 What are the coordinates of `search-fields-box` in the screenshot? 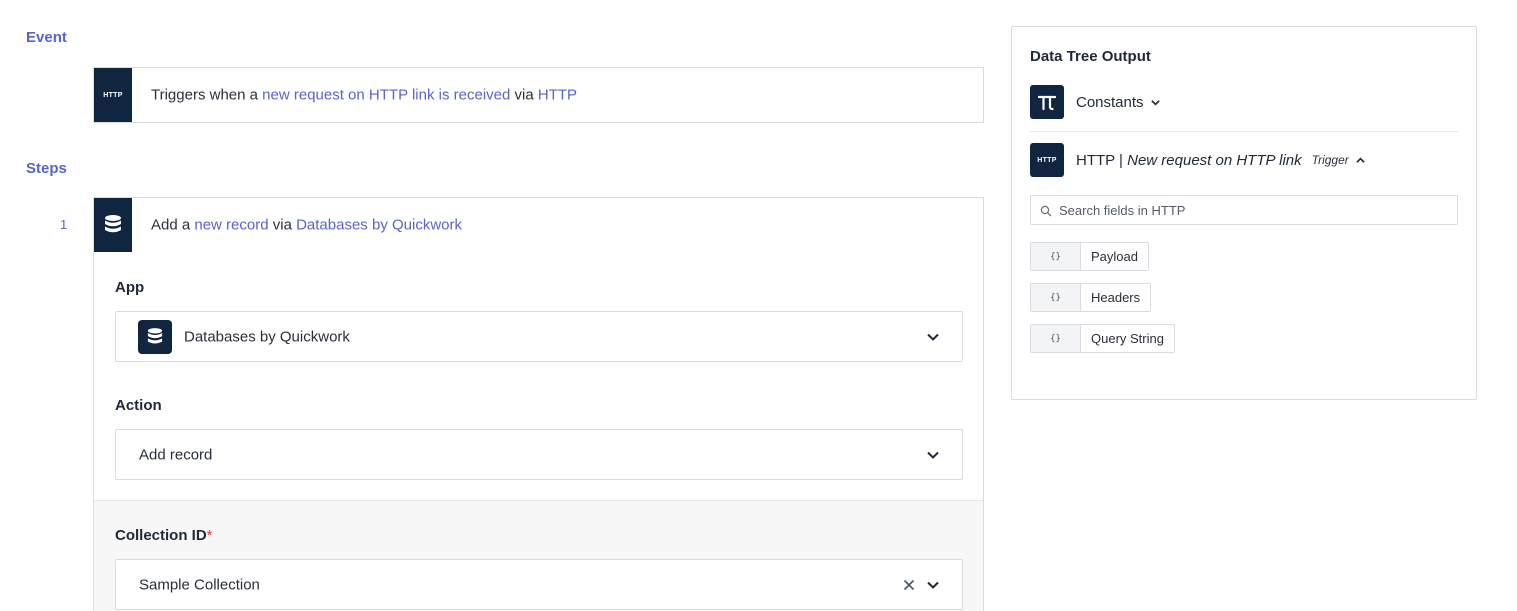 It's located at (1244, 210).